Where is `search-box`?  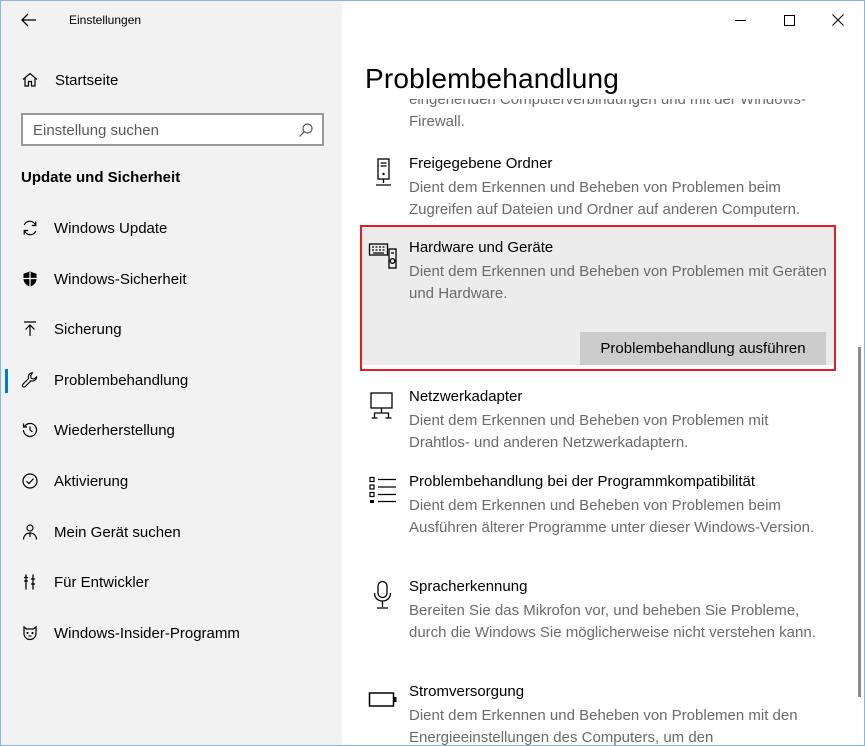
search-box is located at coordinates (172, 129).